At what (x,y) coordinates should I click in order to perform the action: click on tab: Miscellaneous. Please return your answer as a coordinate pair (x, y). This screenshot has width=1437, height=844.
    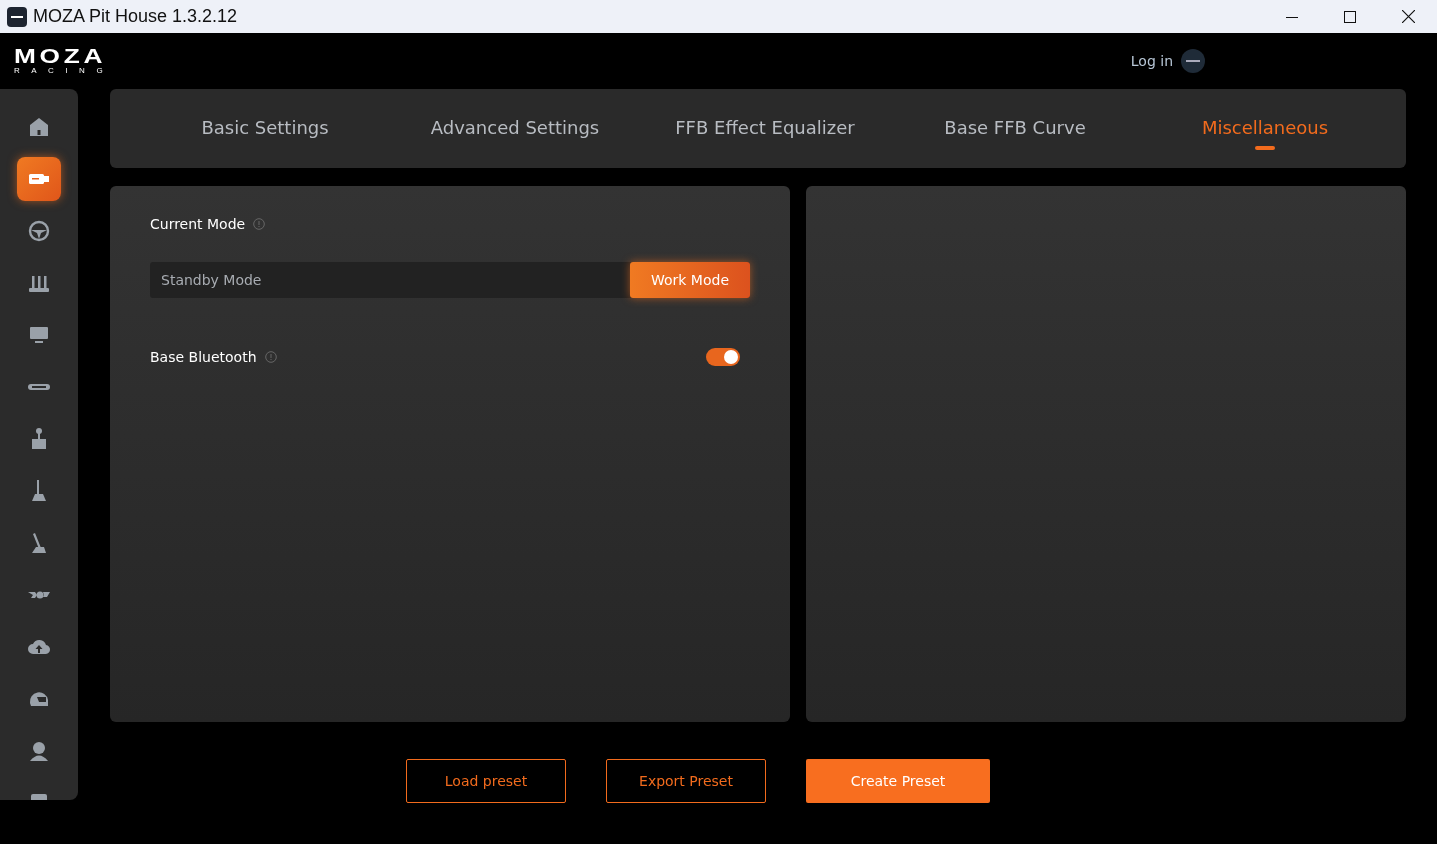
    Looking at the image, I should click on (1265, 128).